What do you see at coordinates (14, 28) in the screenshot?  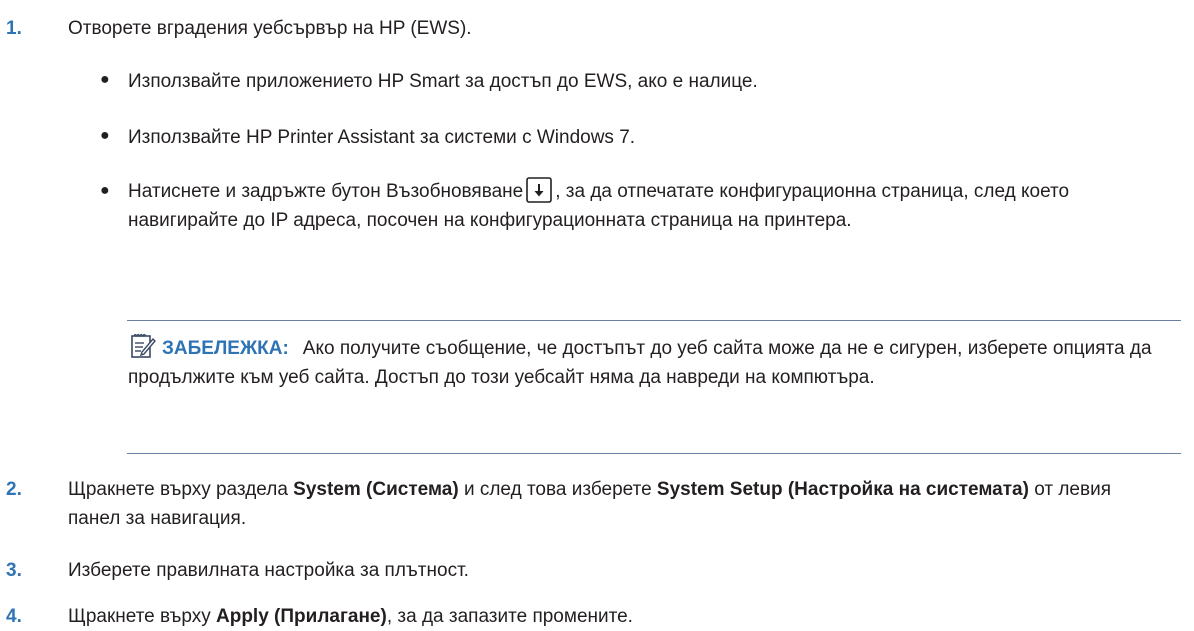 I see `step-1-number: 1.` at bounding box center [14, 28].